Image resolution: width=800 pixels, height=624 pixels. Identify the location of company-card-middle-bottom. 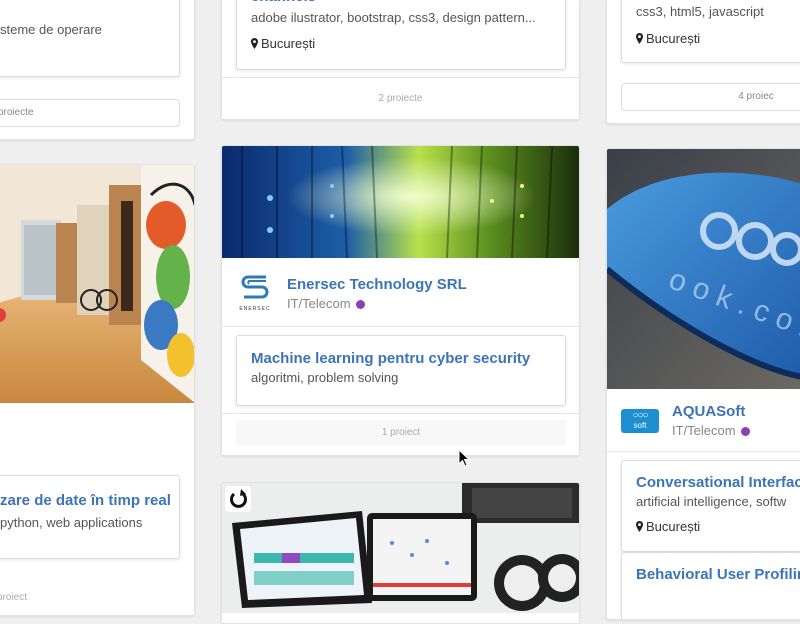
(400, 553).